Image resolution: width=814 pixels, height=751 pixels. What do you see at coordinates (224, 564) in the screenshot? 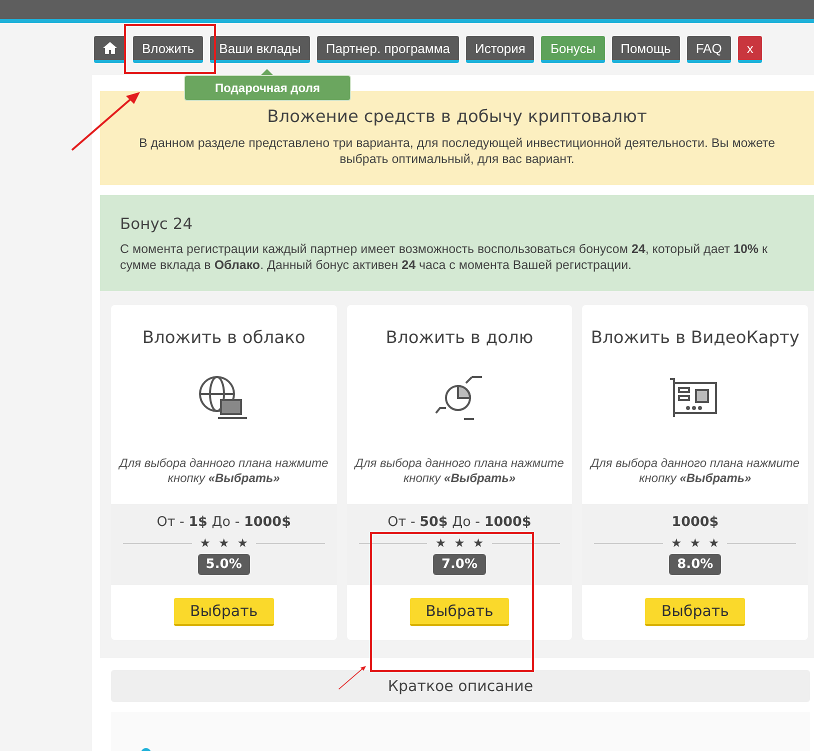
I see `rate-badge: 5.0%` at bounding box center [224, 564].